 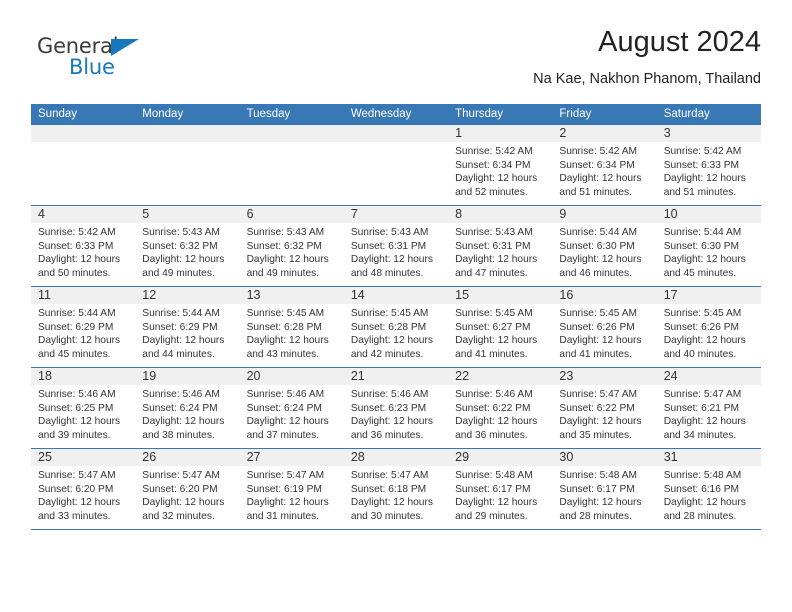 I want to click on day-sunset-text: Sunset: 6:16 PM, so click(x=701, y=489).